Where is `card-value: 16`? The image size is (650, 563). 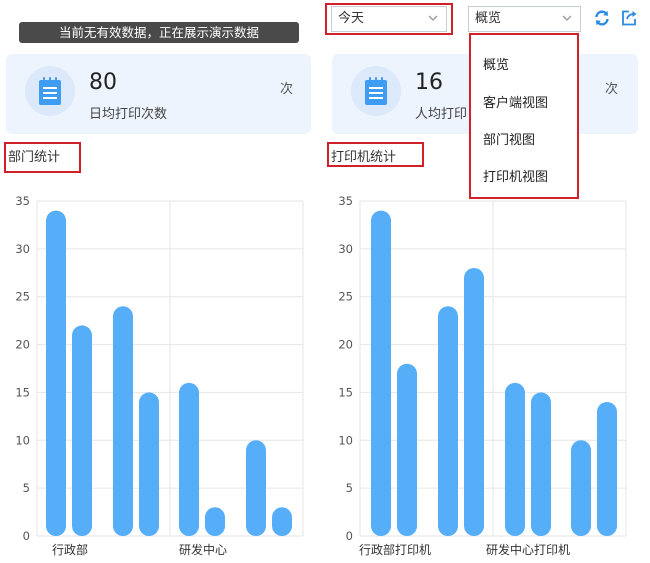 card-value: 16 is located at coordinates (429, 82).